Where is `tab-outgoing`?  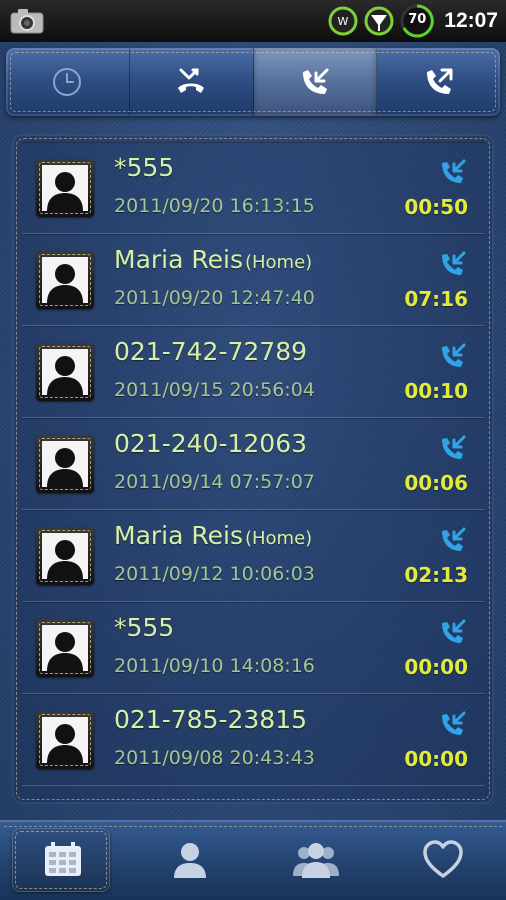
tab-outgoing is located at coordinates (438, 82).